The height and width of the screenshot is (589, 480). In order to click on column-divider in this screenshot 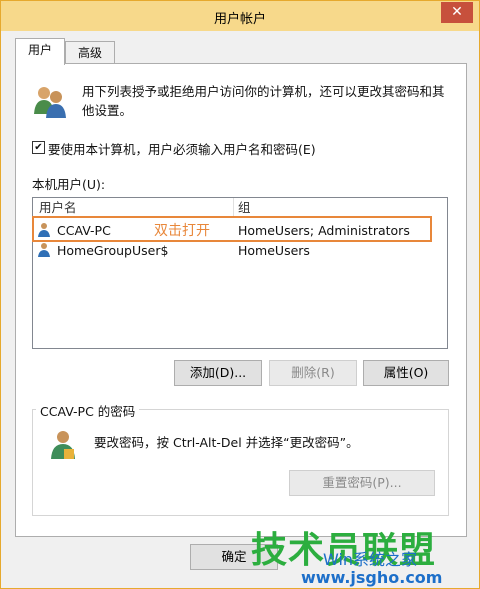, I will do `click(233, 208)`.